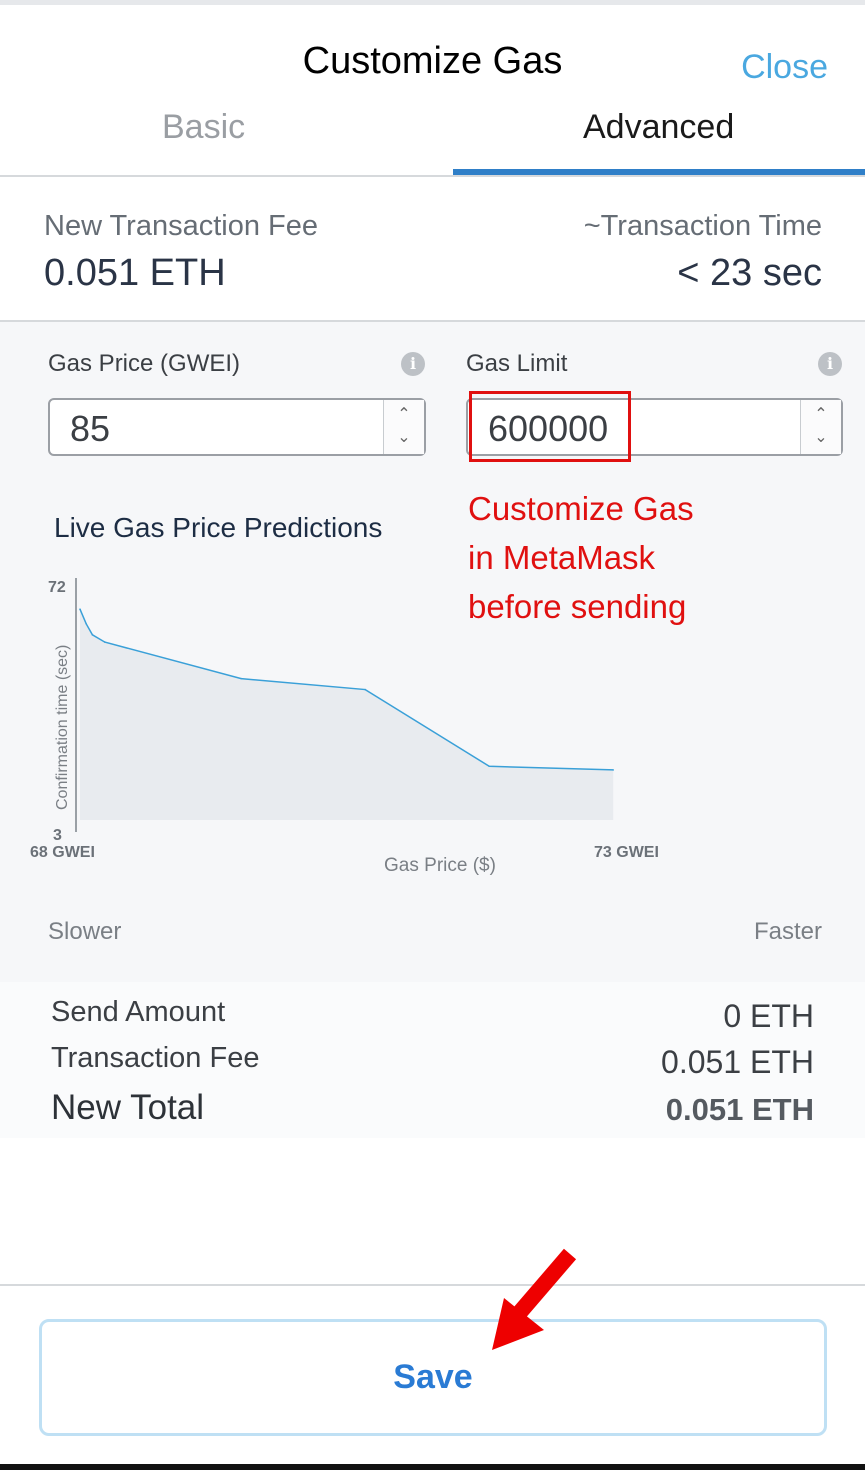 Image resolution: width=865 pixels, height=1470 pixels. Describe the element at coordinates (830, 364) in the screenshot. I see `gas-limit-info-icon: i` at that location.